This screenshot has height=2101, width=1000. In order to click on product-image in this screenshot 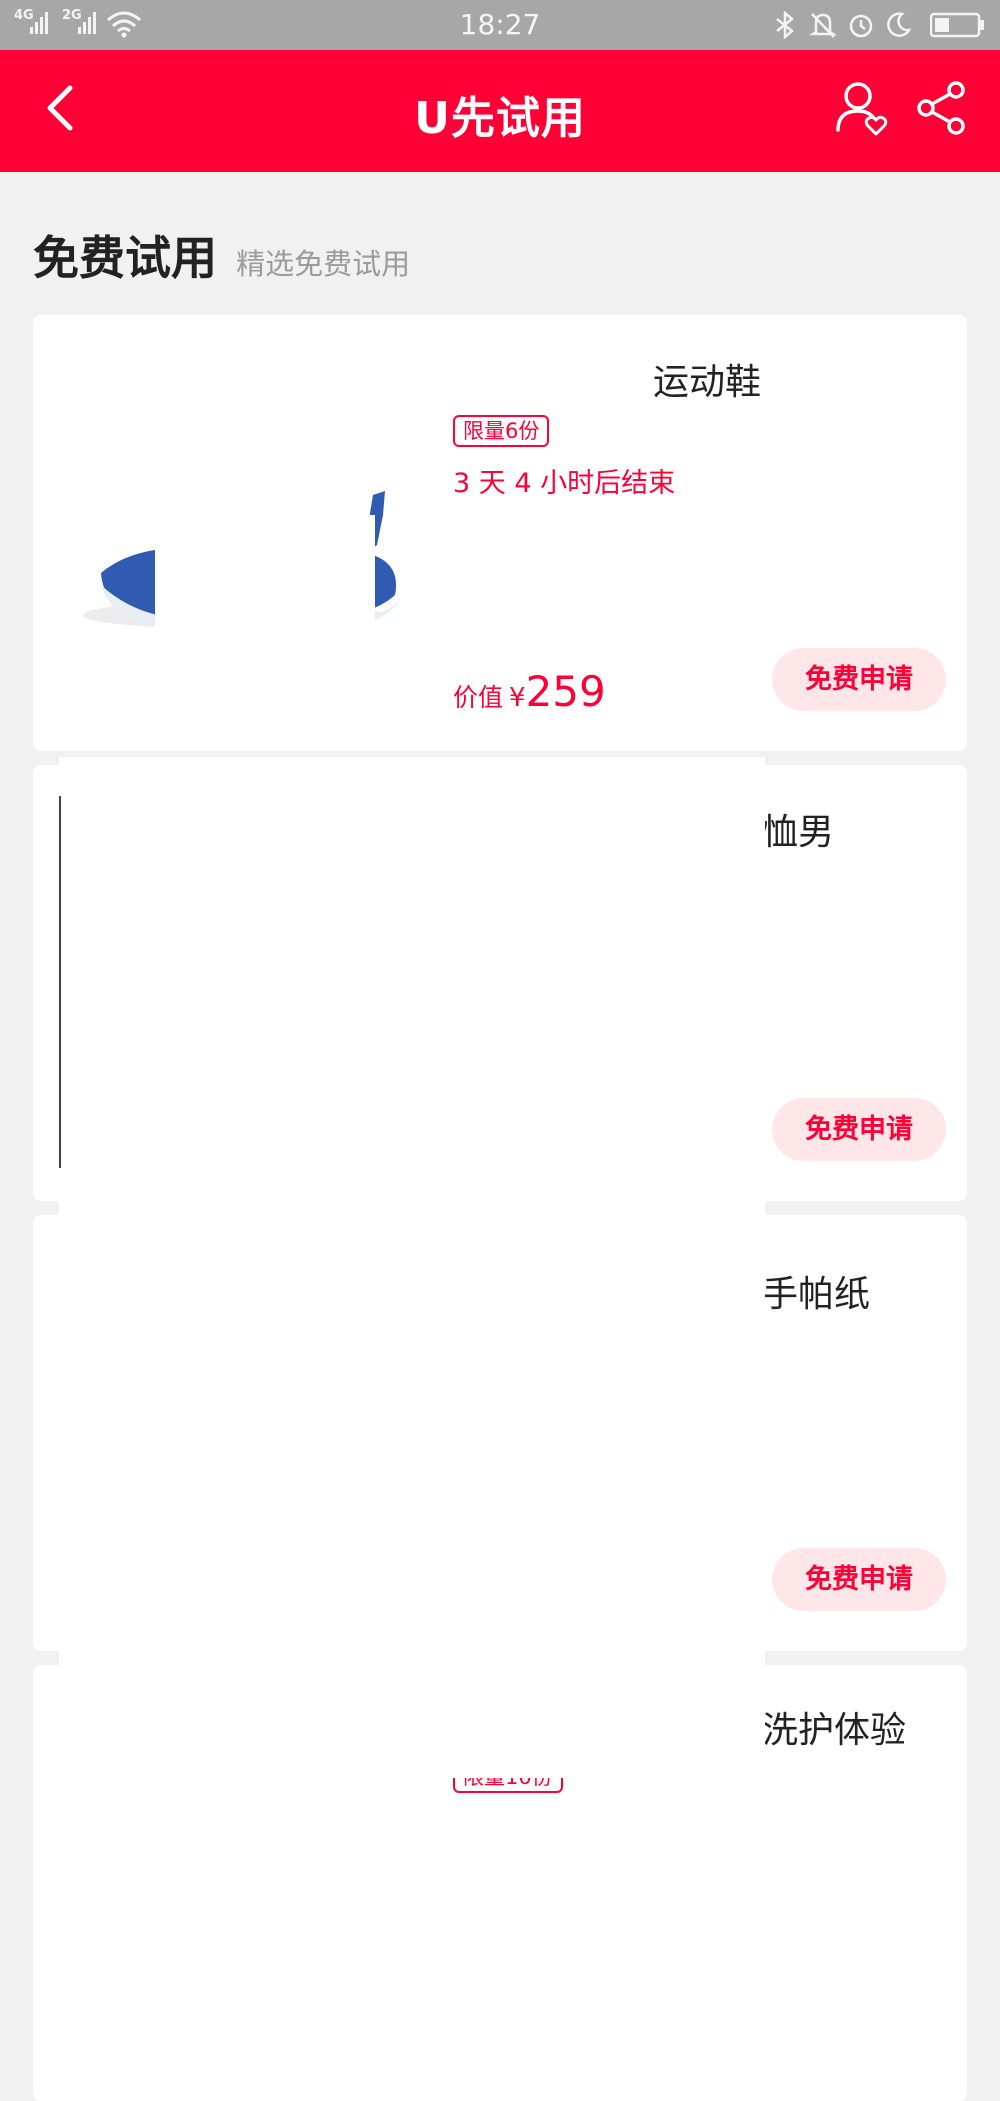, I will do `click(243, 533)`.